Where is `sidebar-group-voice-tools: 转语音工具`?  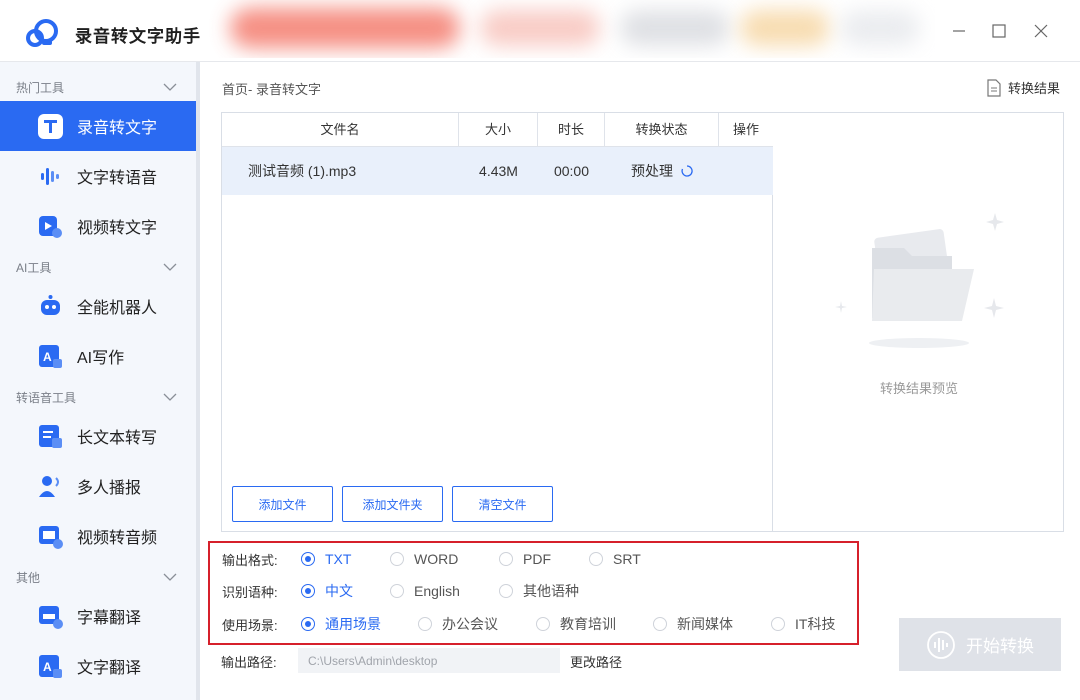
sidebar-group-voice-tools: 转语音工具 is located at coordinates (46, 398).